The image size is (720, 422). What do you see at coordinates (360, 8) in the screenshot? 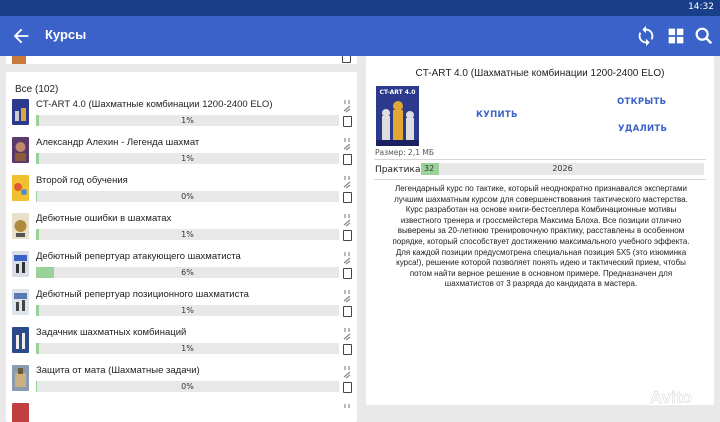
I see `status-bar: 14:32` at bounding box center [360, 8].